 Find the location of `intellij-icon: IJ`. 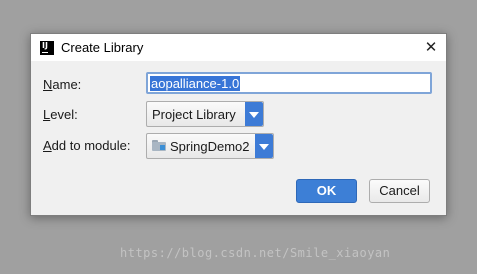

intellij-icon: IJ is located at coordinates (47, 48).